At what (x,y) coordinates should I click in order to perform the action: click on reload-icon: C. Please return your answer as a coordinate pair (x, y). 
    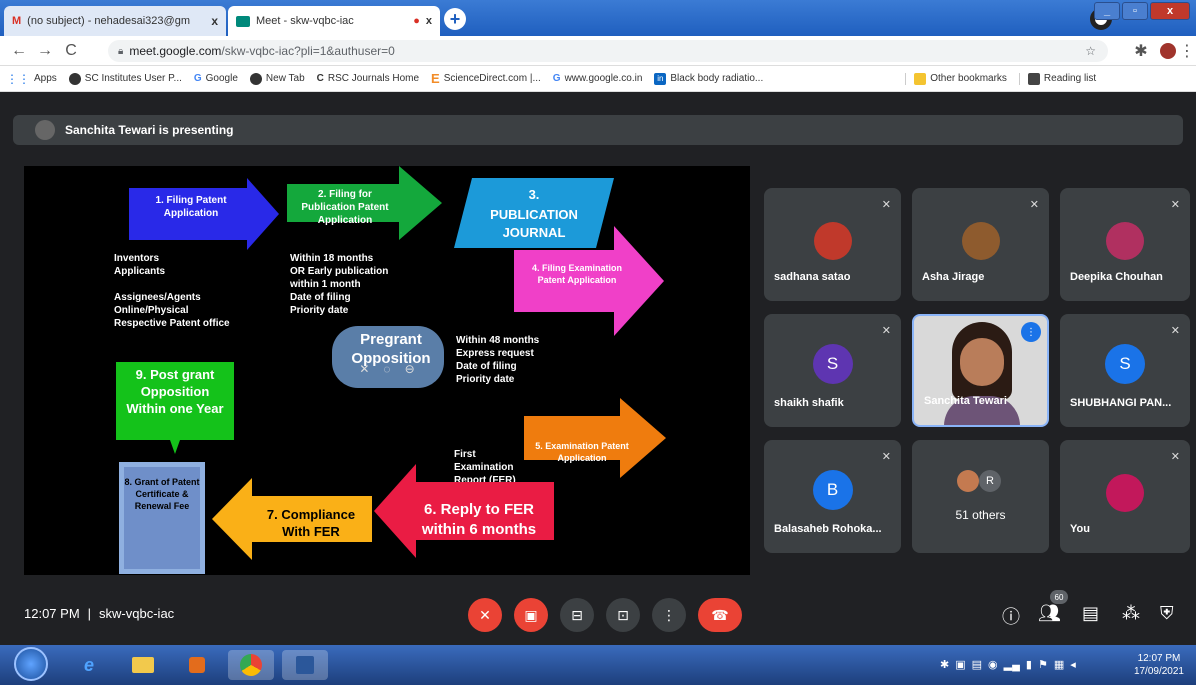
    Looking at the image, I should click on (71, 51).